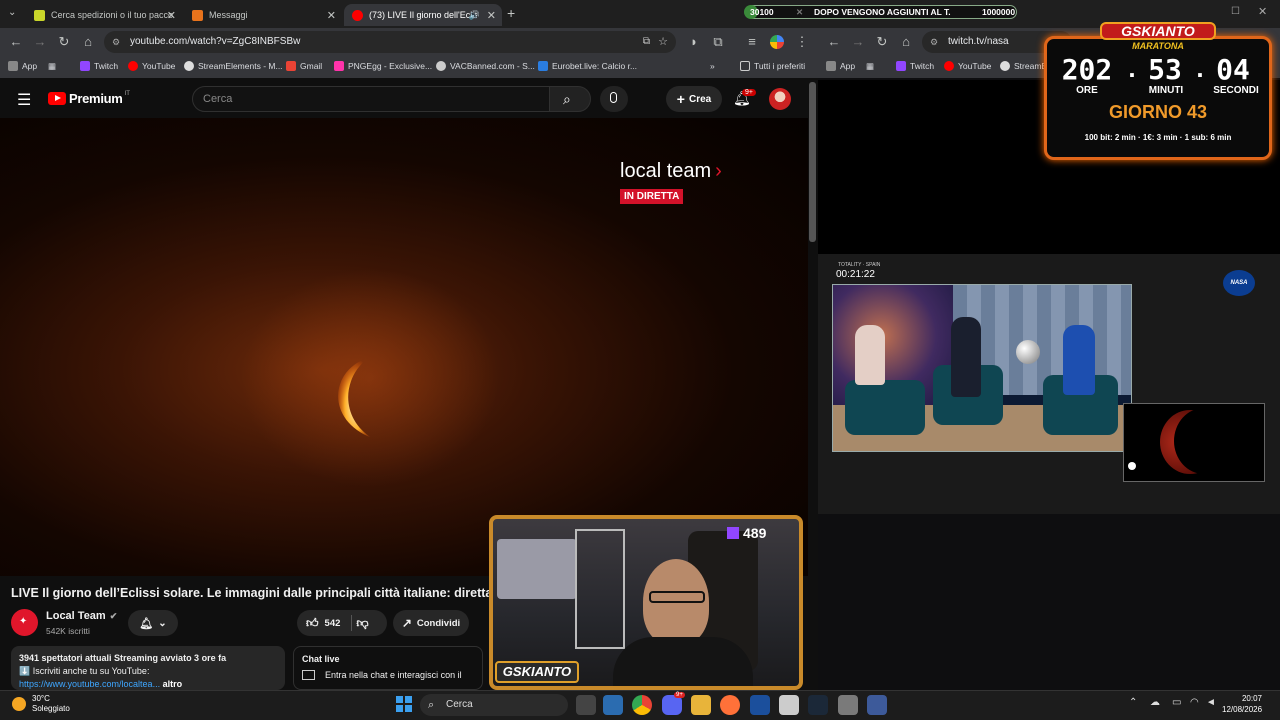 This screenshot has height=720, width=1280. What do you see at coordinates (1133, 702) in the screenshot?
I see `chevron-up-icon: ⌃` at bounding box center [1133, 702].